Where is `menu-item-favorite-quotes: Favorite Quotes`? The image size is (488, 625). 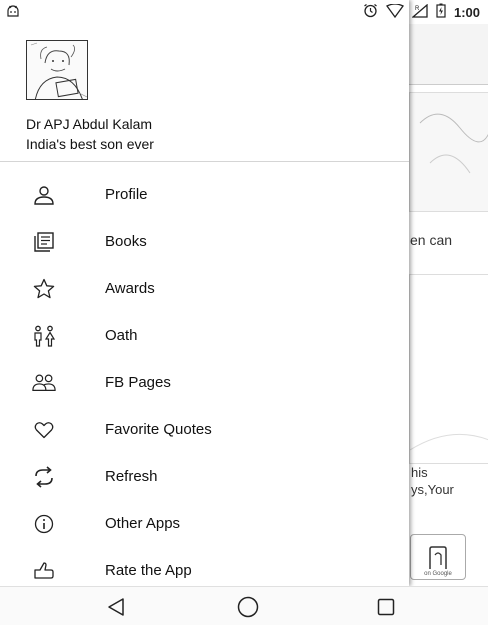
menu-item-favorite-quotes: Favorite Quotes is located at coordinates (204, 429).